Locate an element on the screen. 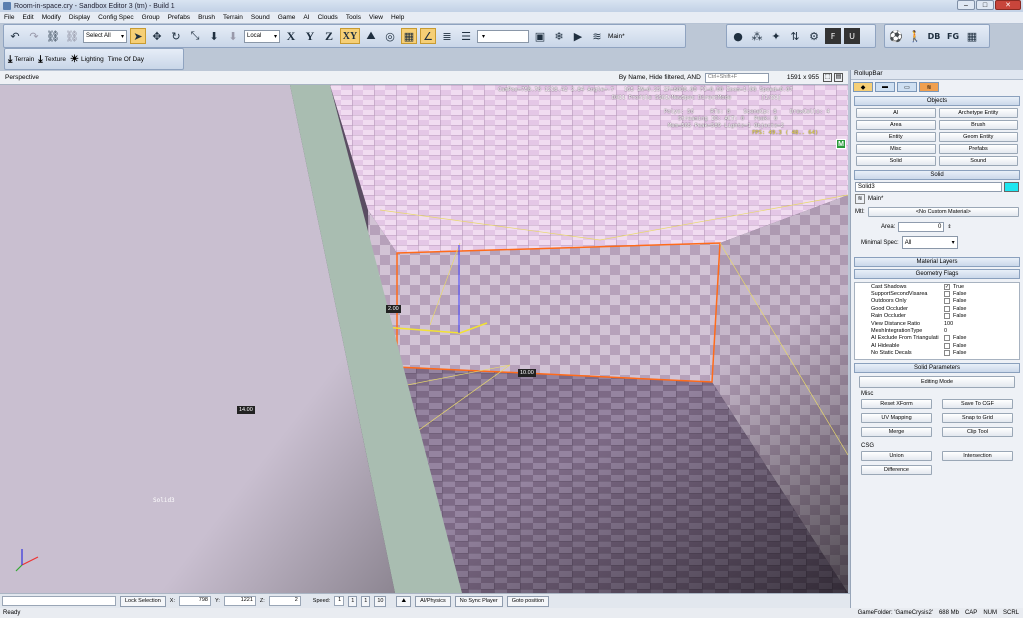 The image size is (1023, 618). snap-to-grid-button: Snap to Grid is located at coordinates (977, 418).